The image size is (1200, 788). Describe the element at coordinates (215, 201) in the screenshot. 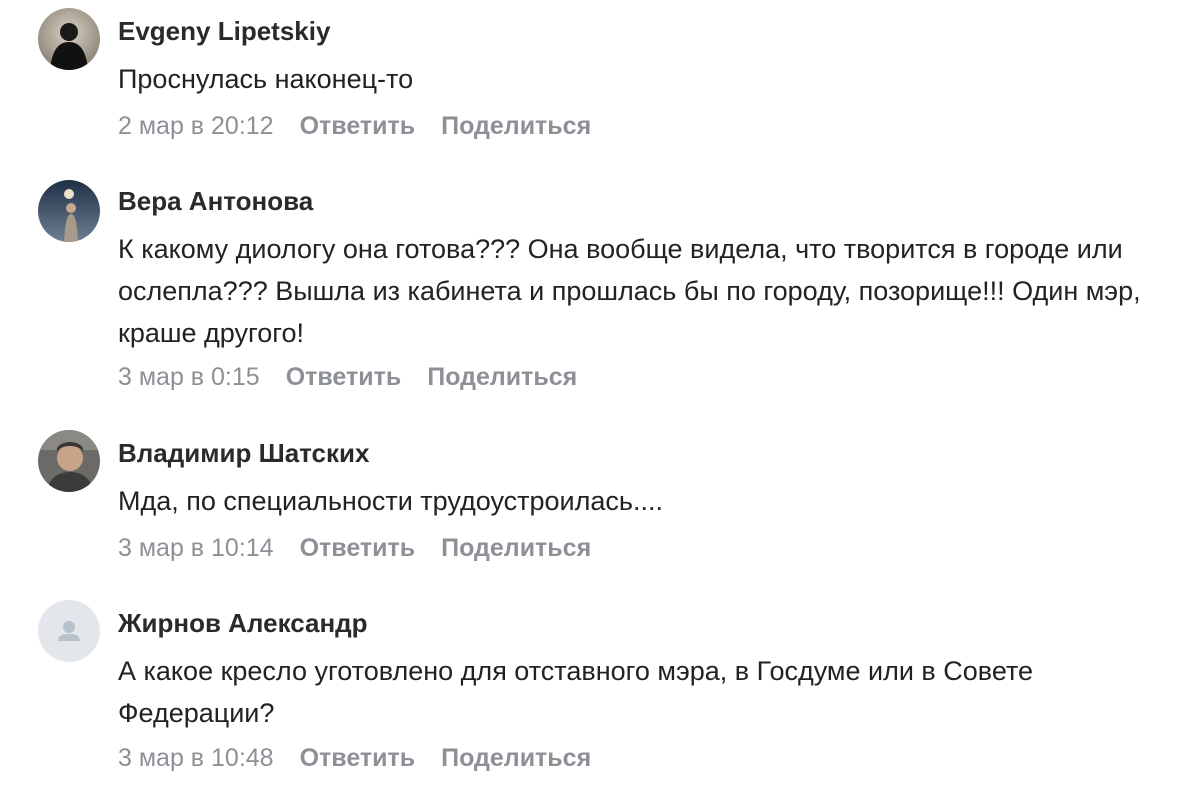

I see `comment-author: Вера Антонова` at that location.